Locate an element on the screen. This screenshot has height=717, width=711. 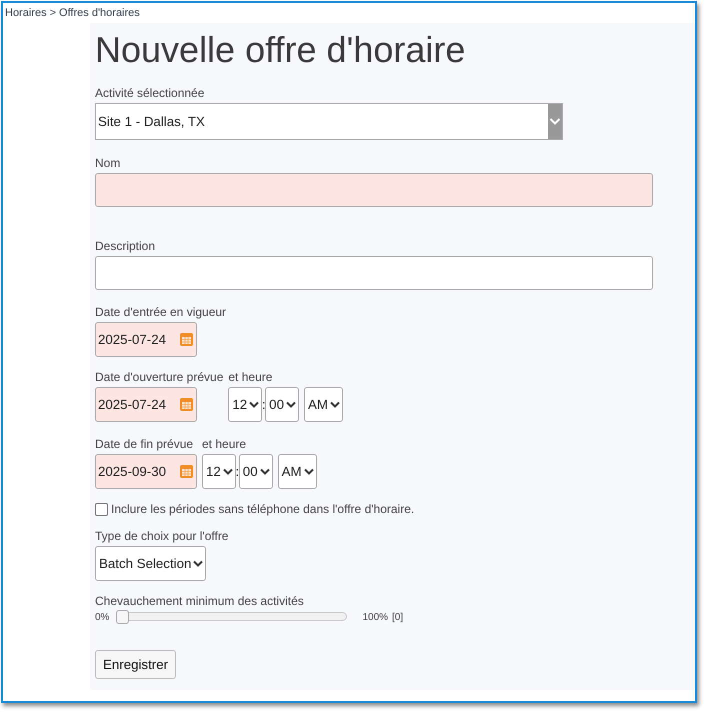
slider-reading: [0] is located at coordinates (398, 617).